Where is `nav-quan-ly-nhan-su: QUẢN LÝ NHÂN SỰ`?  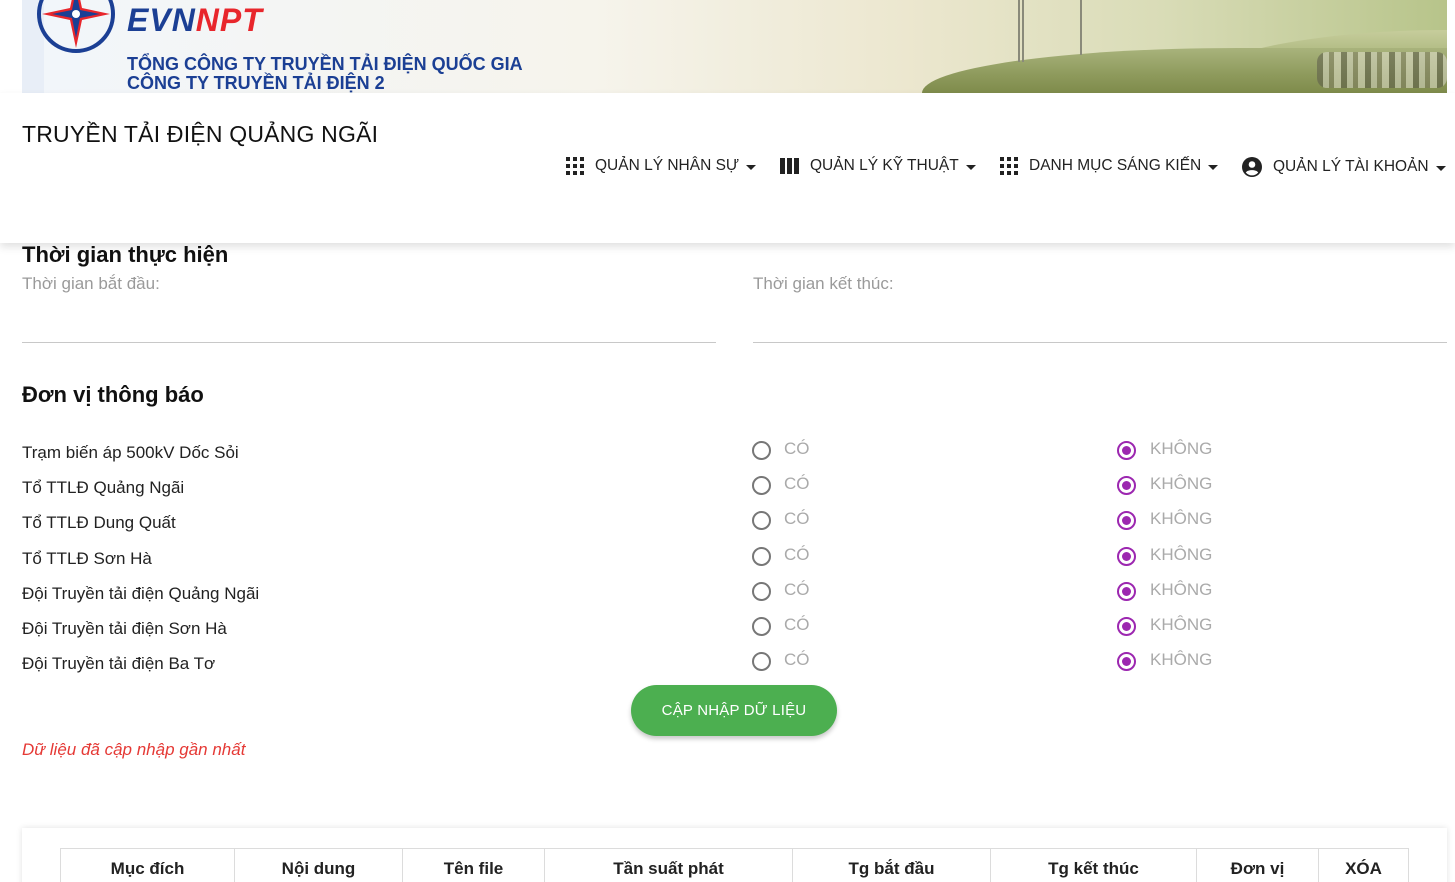 nav-quan-ly-nhan-su: QUẢN LÝ NHÂN SỰ is located at coordinates (661, 166).